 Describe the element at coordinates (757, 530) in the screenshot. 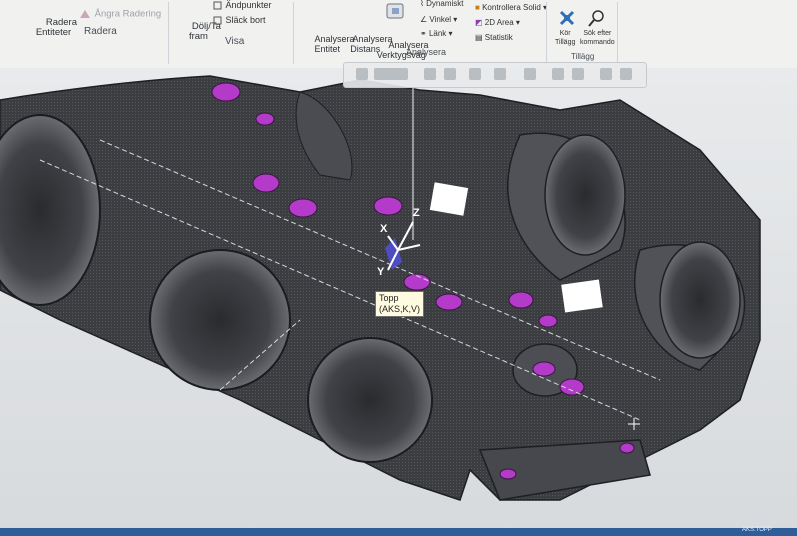

I see `view-status: AKS:TOPP` at that location.